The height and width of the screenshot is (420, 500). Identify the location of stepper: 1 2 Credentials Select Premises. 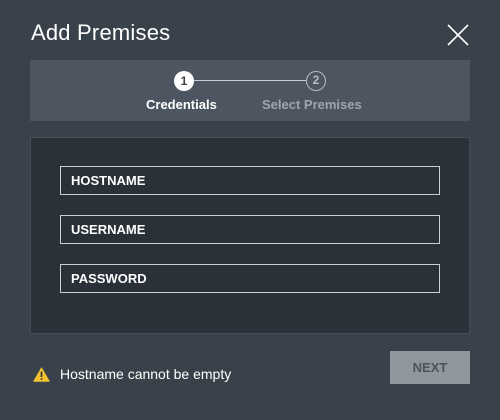
(250, 90).